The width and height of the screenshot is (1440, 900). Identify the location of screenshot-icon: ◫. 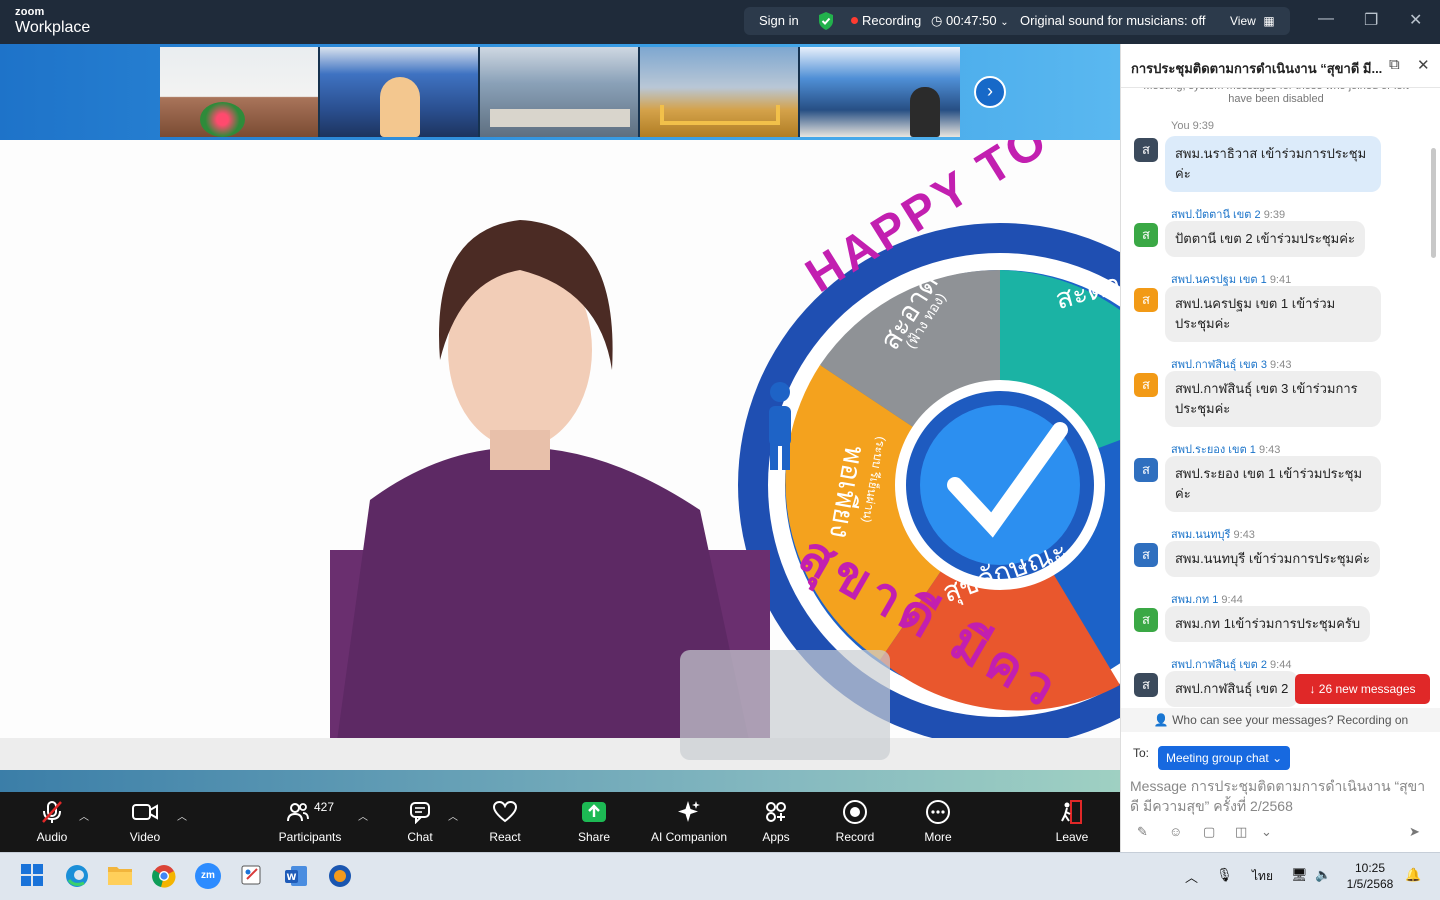
(1241, 832).